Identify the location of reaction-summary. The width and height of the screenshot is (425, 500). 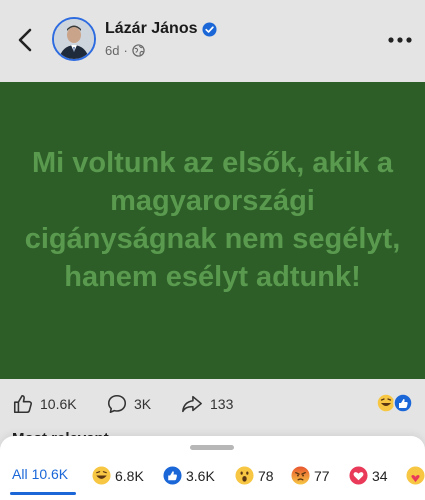
(396, 403).